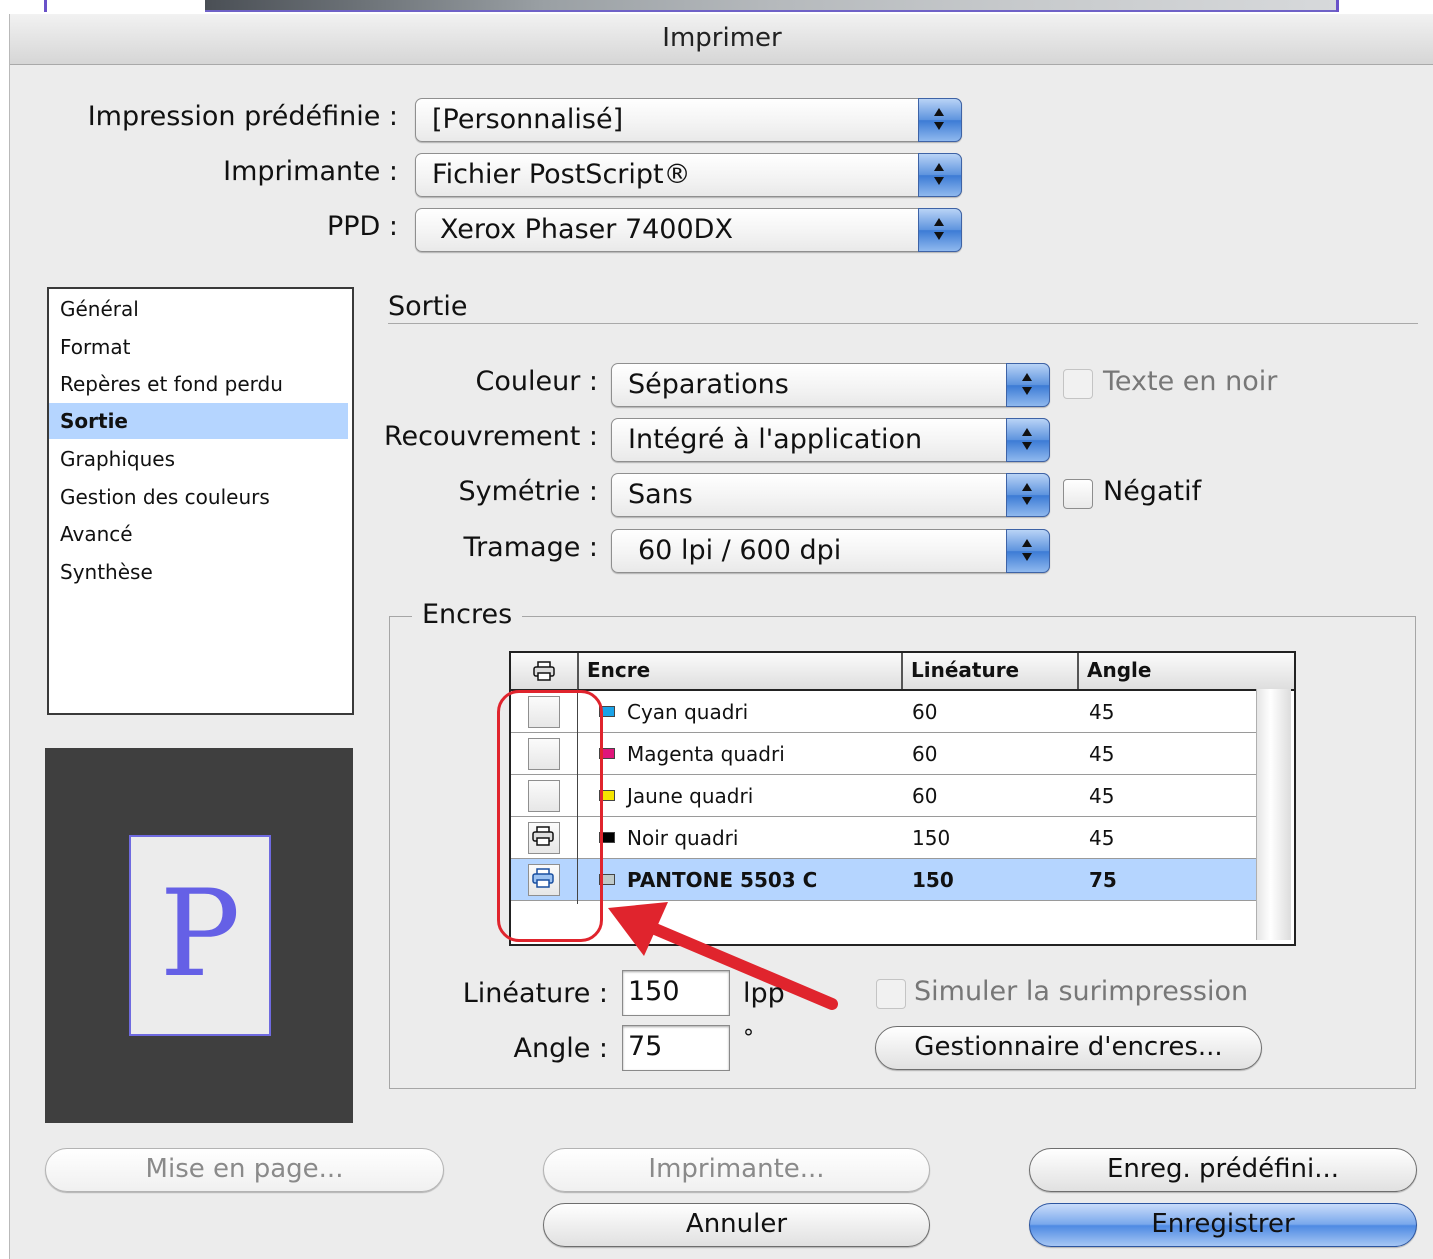 Image resolution: width=1433 pixels, height=1259 pixels. What do you see at coordinates (688, 175) in the screenshot?
I see `printer-popup: Fichier PostScript®` at bounding box center [688, 175].